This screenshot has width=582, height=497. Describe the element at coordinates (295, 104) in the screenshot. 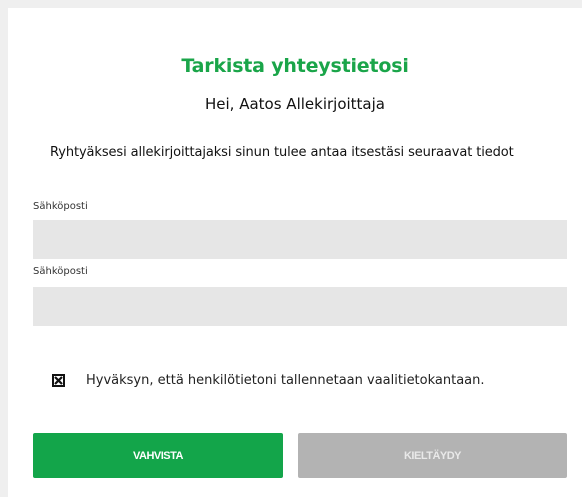

I see `greeting-text: Hei, Aatos Allekirjoittaja` at that location.